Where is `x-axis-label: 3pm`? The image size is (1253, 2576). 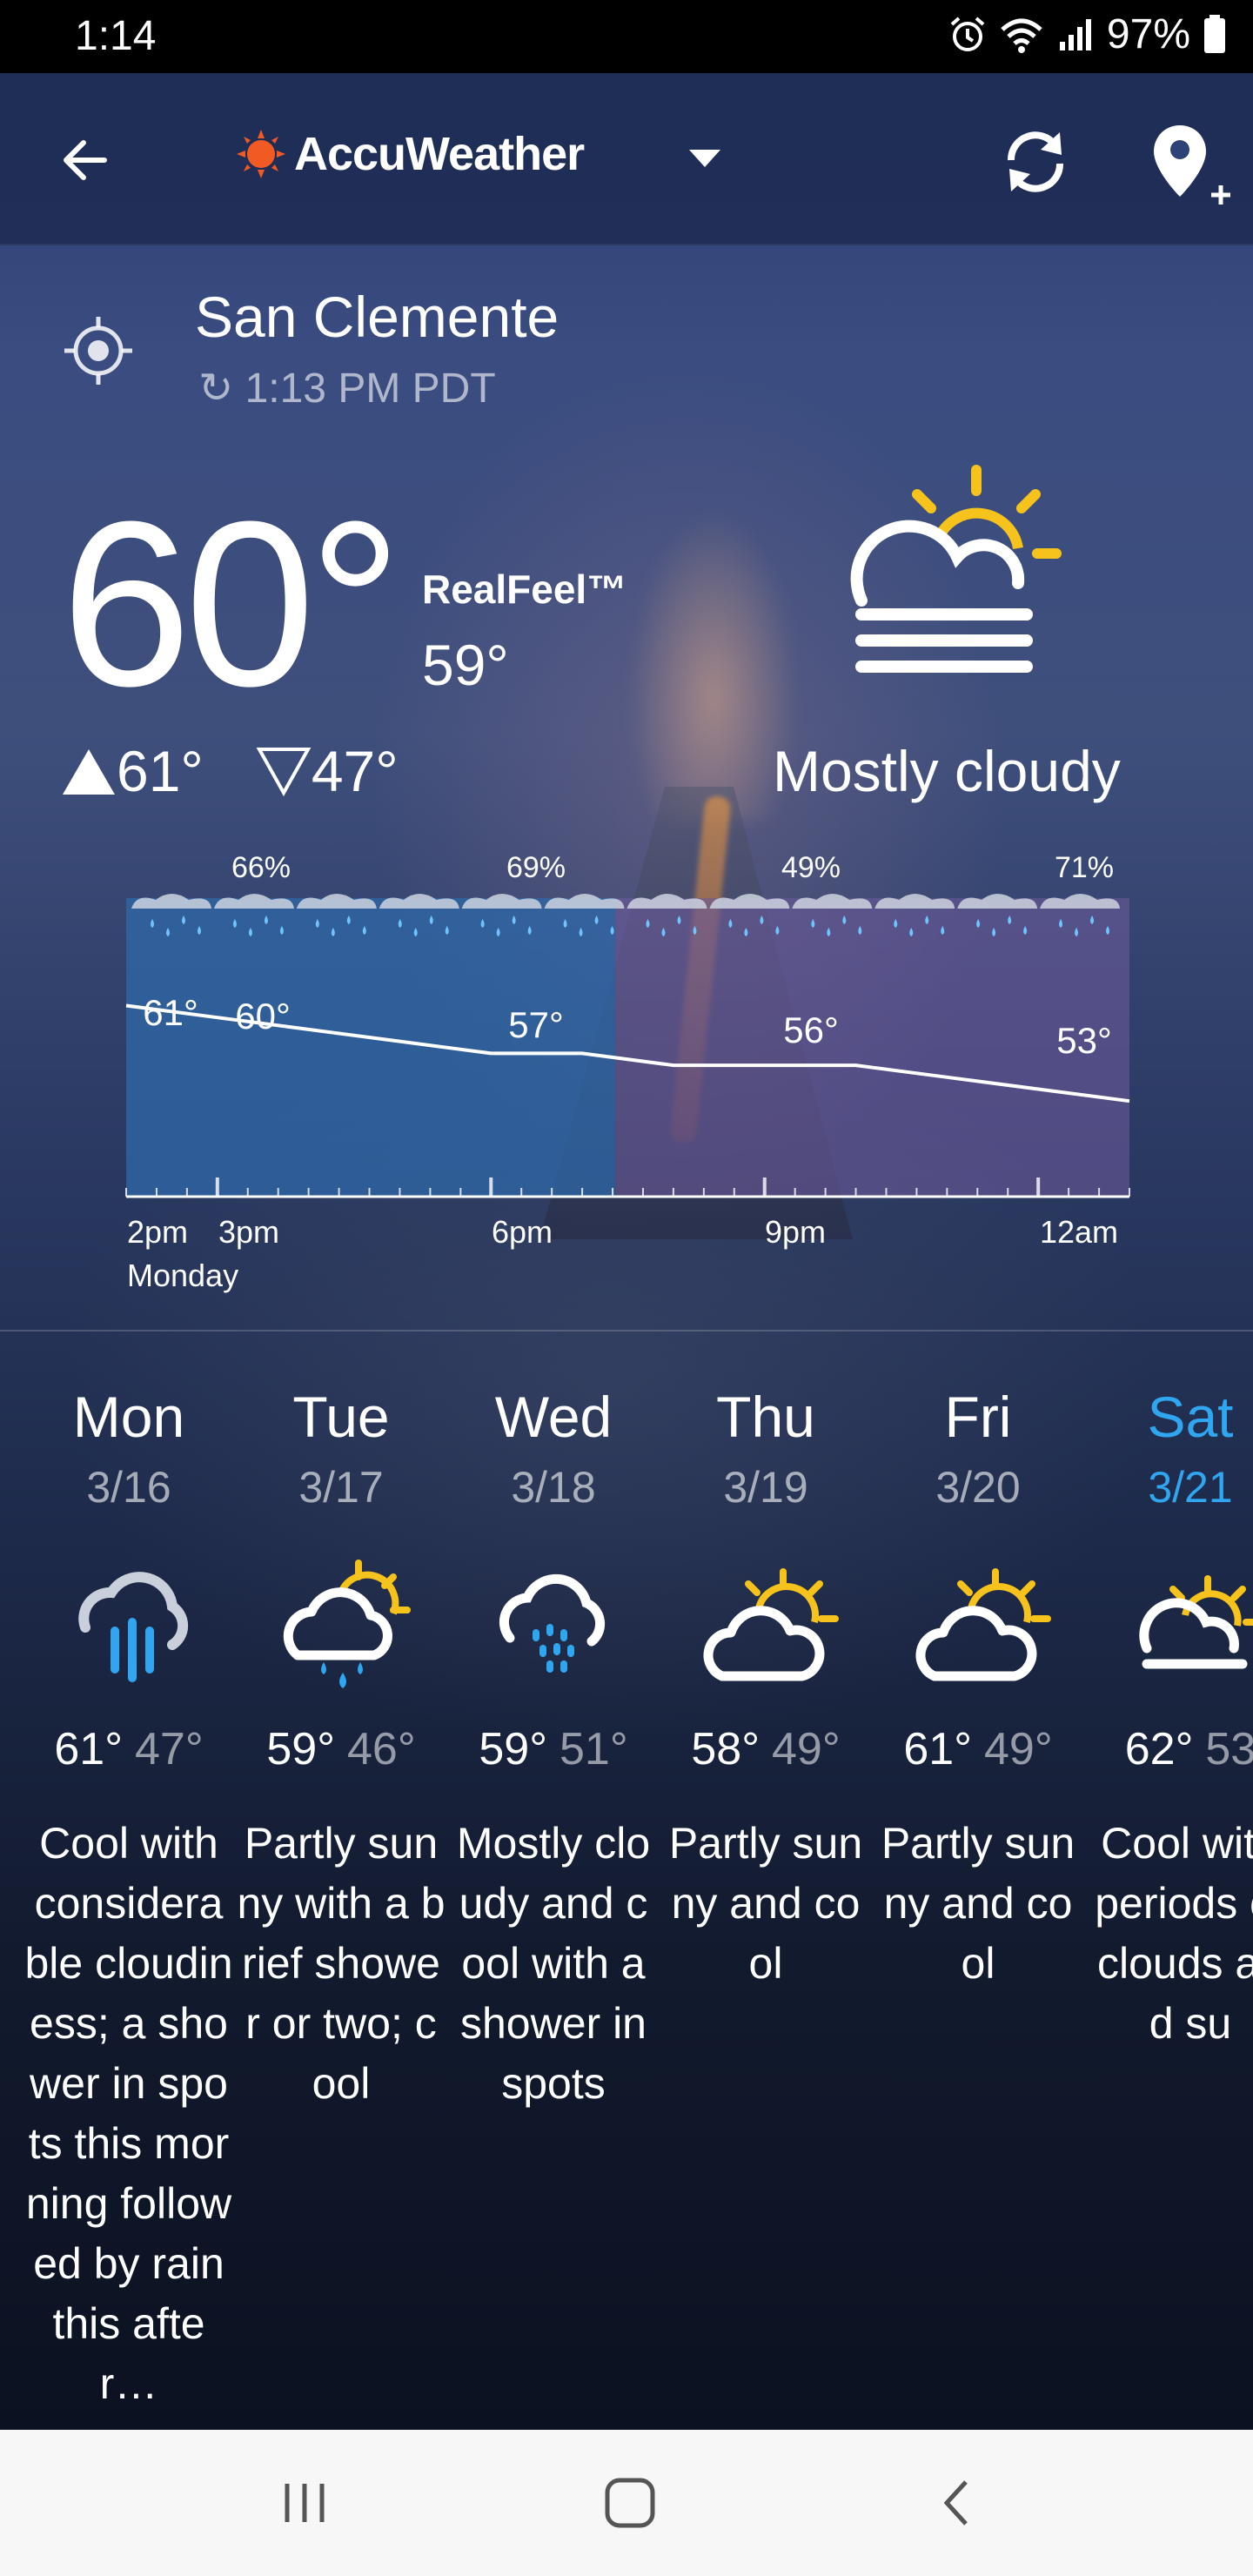 x-axis-label: 3pm is located at coordinates (248, 1232).